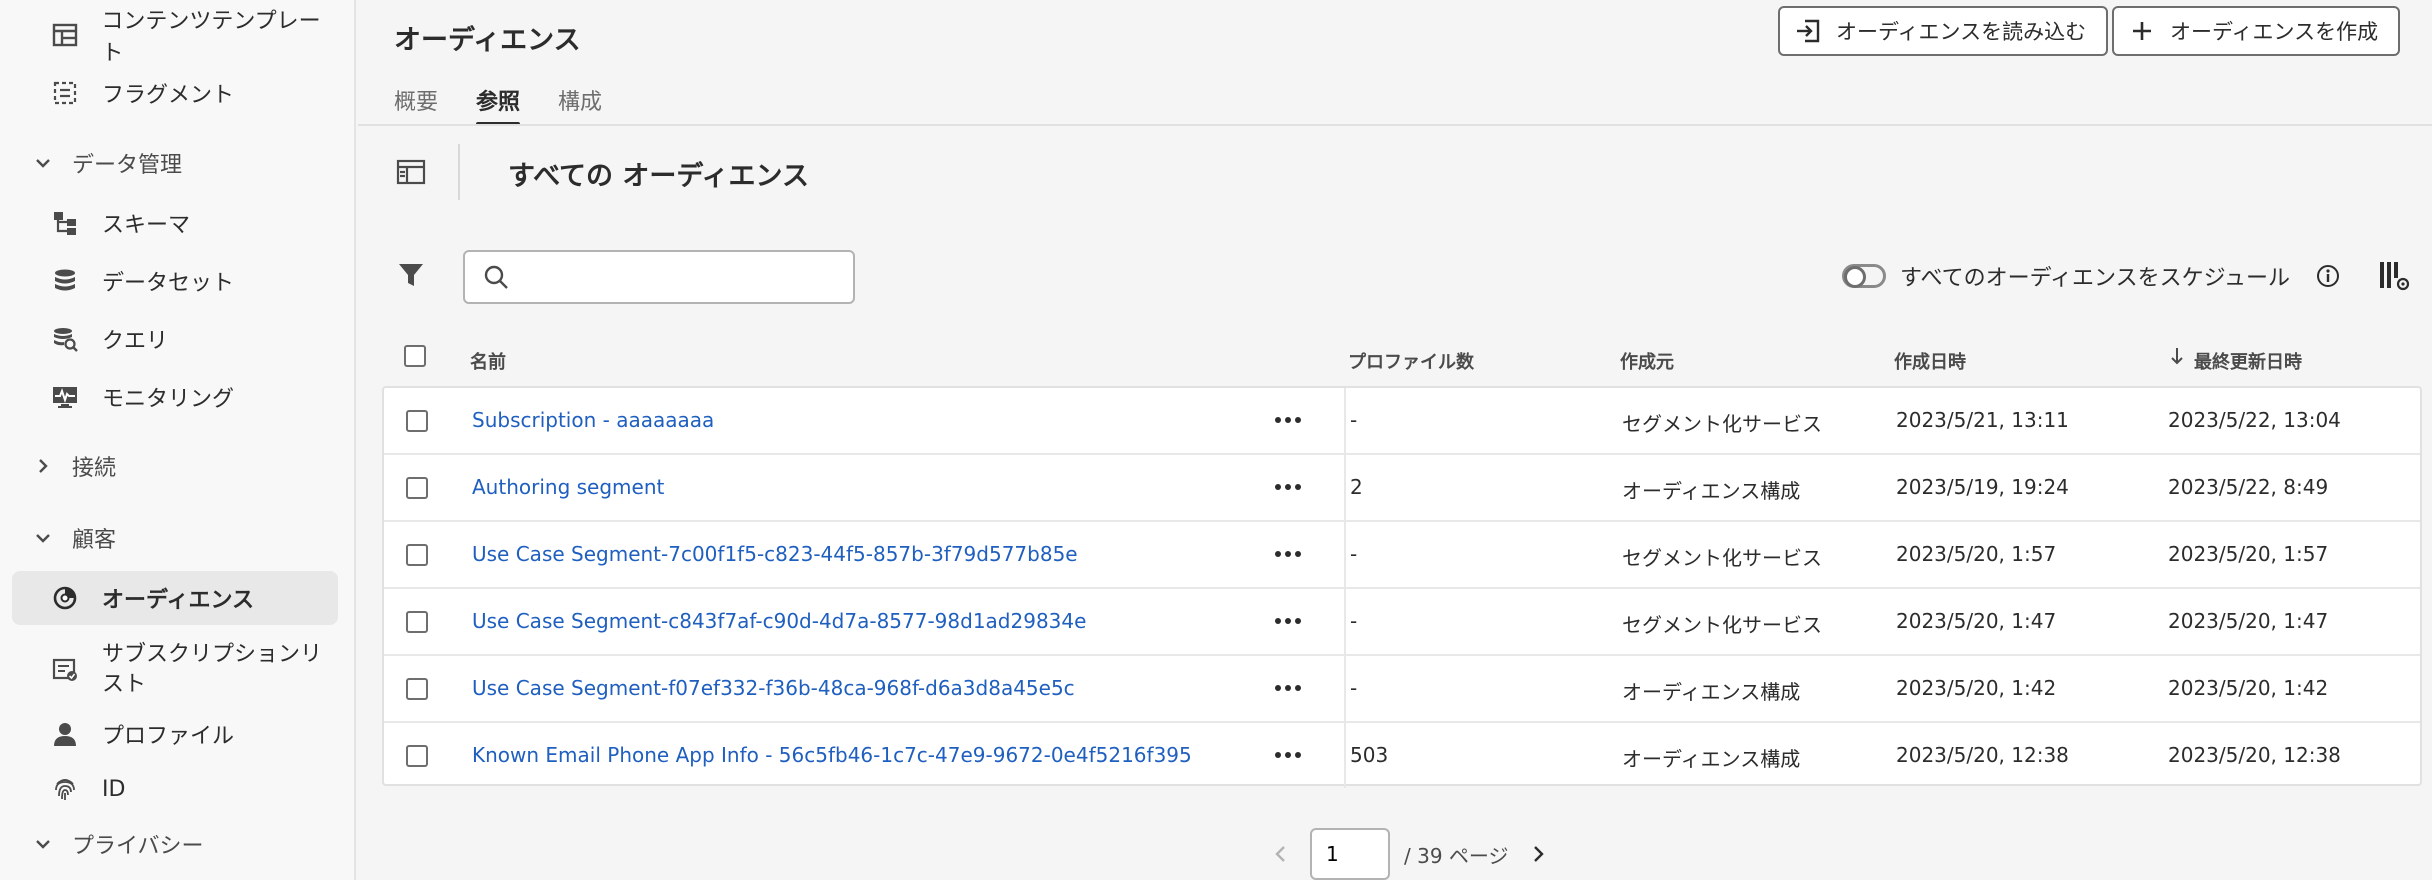 The width and height of the screenshot is (2432, 880). I want to click on sidebar-item-fragments: フラグメント, so click(175, 93).